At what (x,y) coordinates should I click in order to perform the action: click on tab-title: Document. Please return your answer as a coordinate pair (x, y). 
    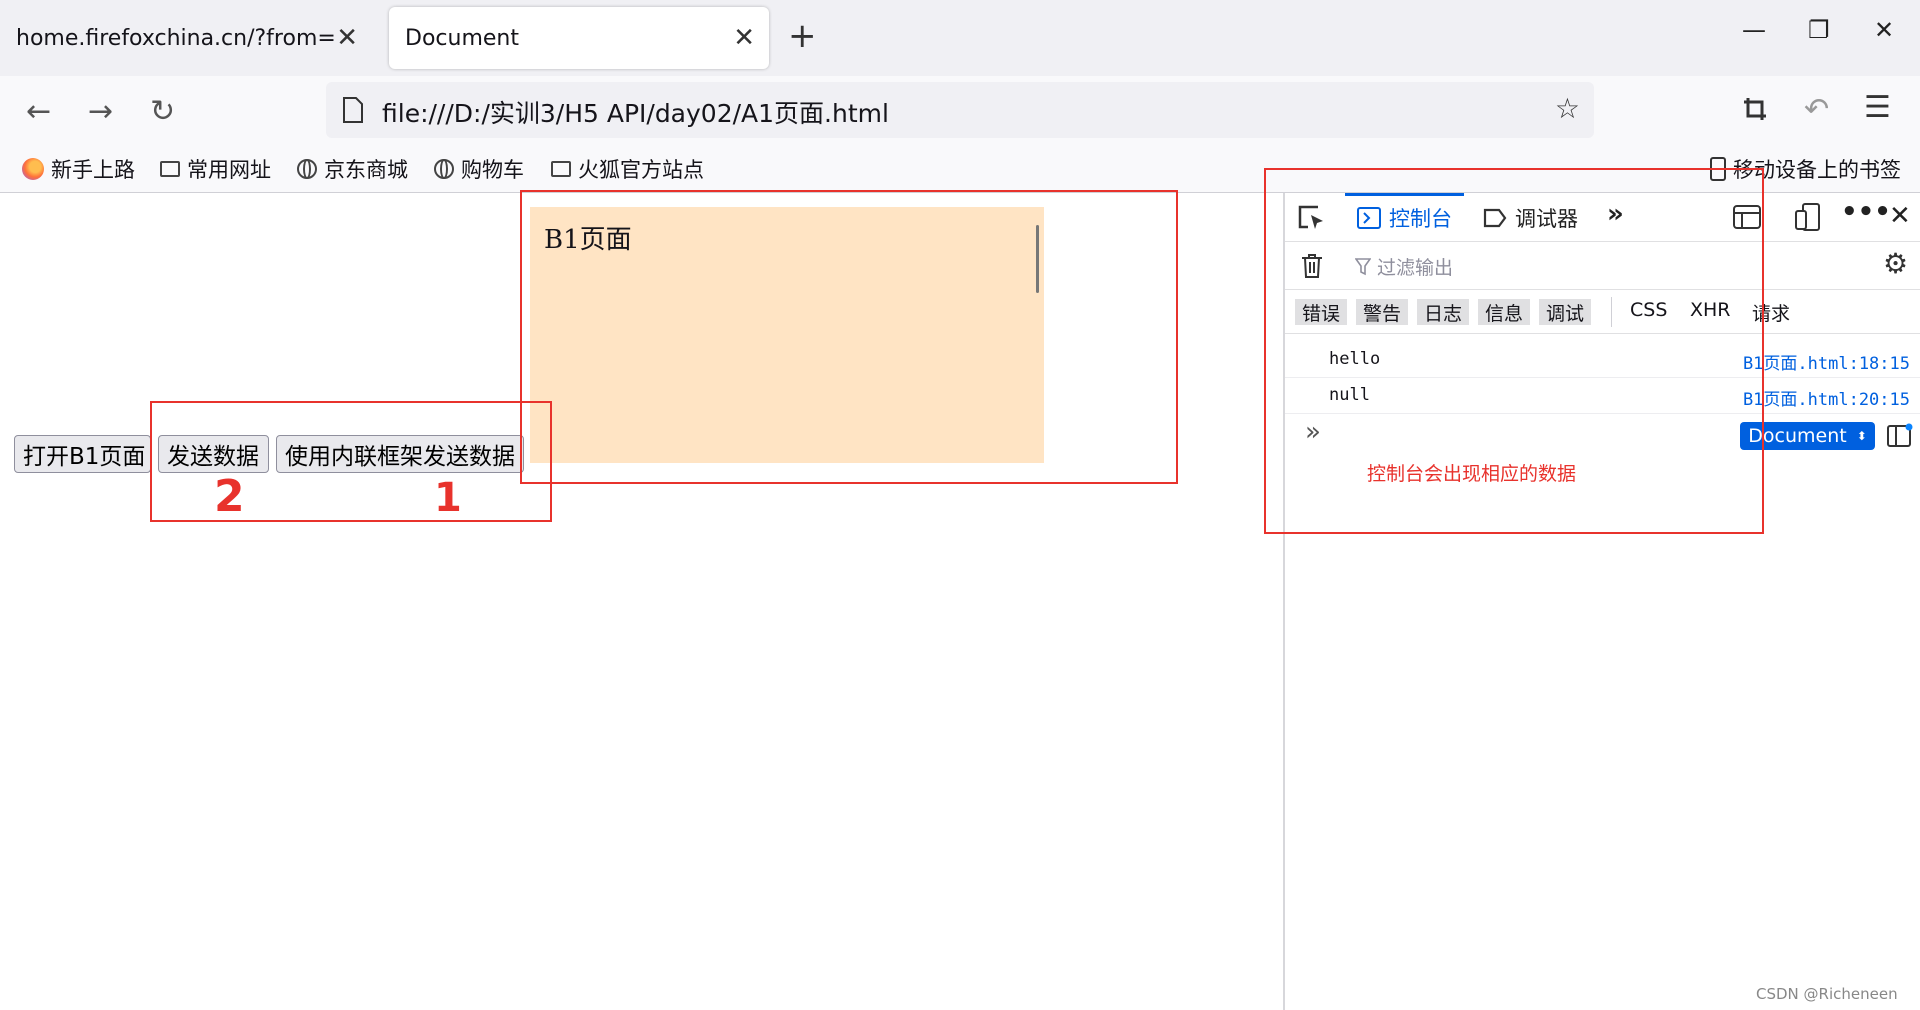
    Looking at the image, I should click on (462, 38).